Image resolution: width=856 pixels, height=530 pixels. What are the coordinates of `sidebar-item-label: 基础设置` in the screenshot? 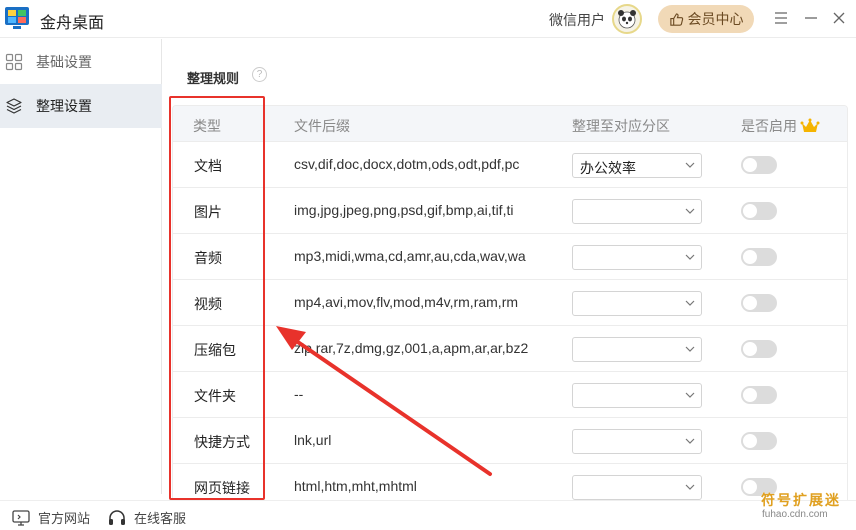 It's located at (64, 62).